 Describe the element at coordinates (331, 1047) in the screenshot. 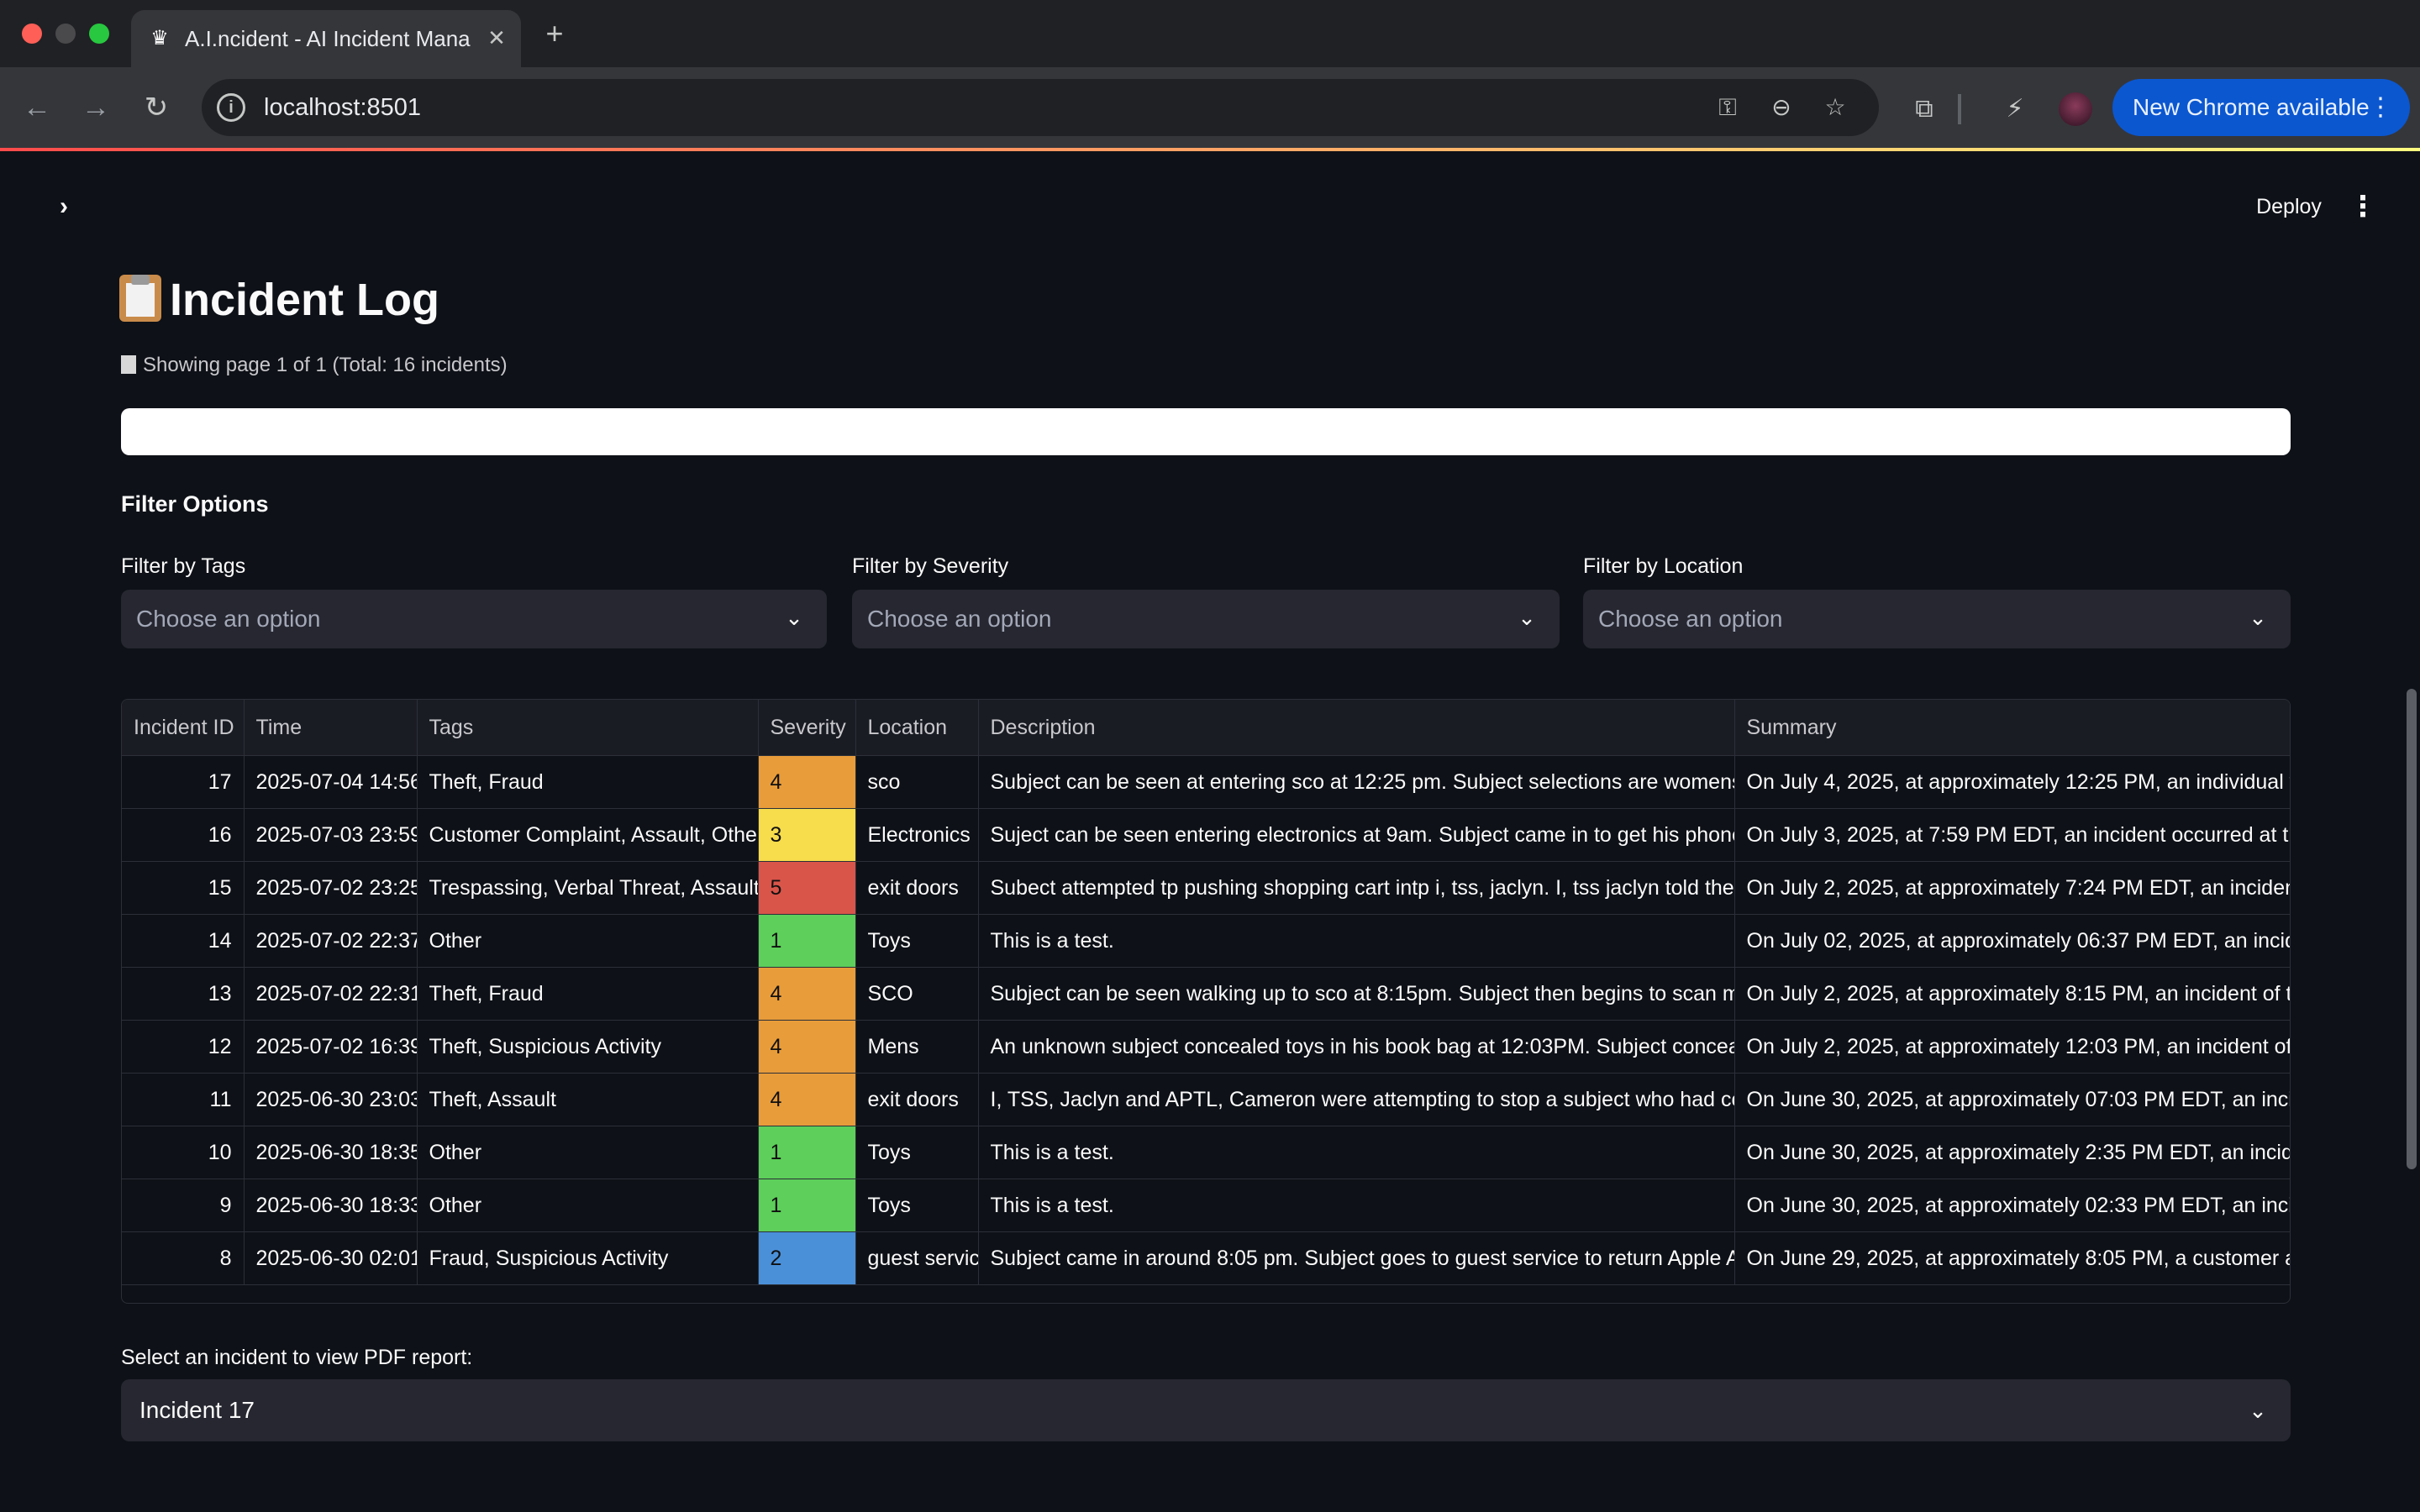

I see `cell-time: 2025-07-02 16:39` at that location.